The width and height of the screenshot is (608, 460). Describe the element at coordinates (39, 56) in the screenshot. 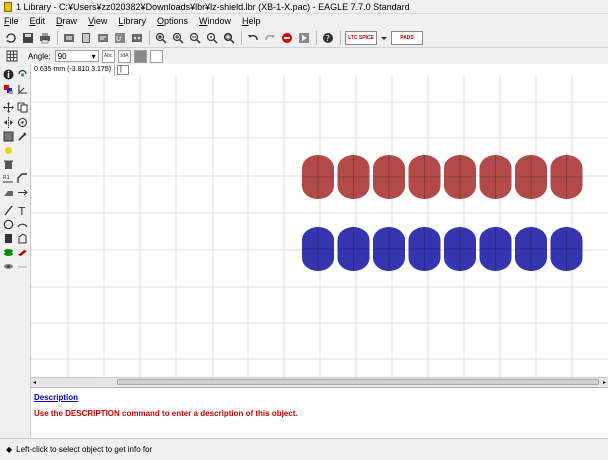

I see `angle-label: Angle:` at that location.